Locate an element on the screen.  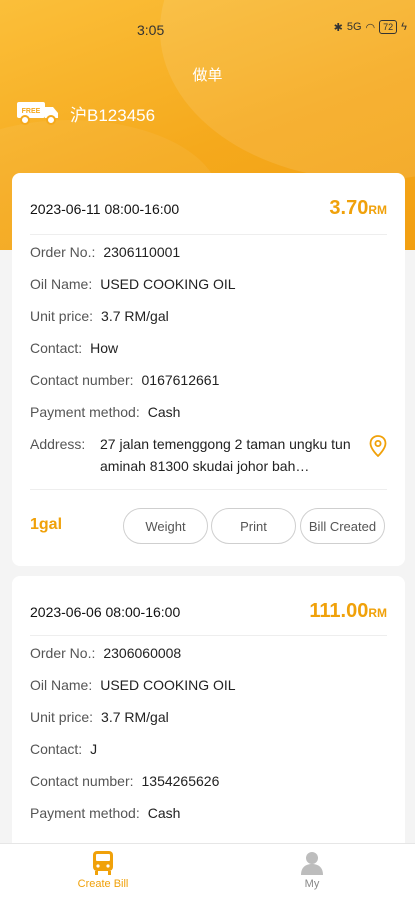
order-amount: 3.70RM is located at coordinates (358, 208).